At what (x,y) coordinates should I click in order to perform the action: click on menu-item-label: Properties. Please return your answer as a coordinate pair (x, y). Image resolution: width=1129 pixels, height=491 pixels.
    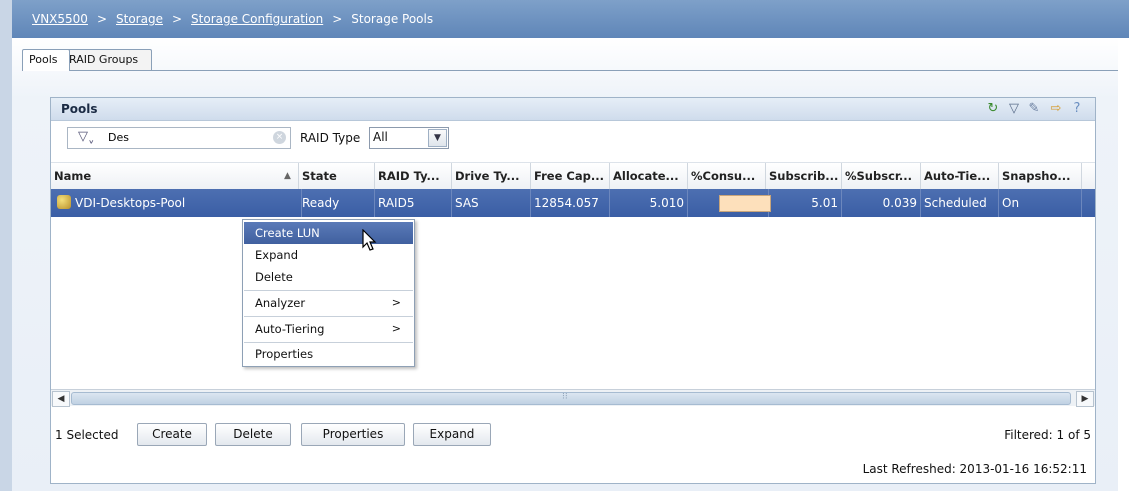
    Looking at the image, I should click on (284, 354).